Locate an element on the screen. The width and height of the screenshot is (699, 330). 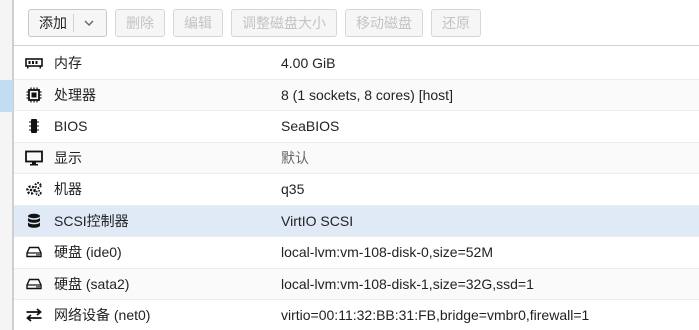
hardware-row-memory: 内存 4.00 GiB is located at coordinates (356, 64).